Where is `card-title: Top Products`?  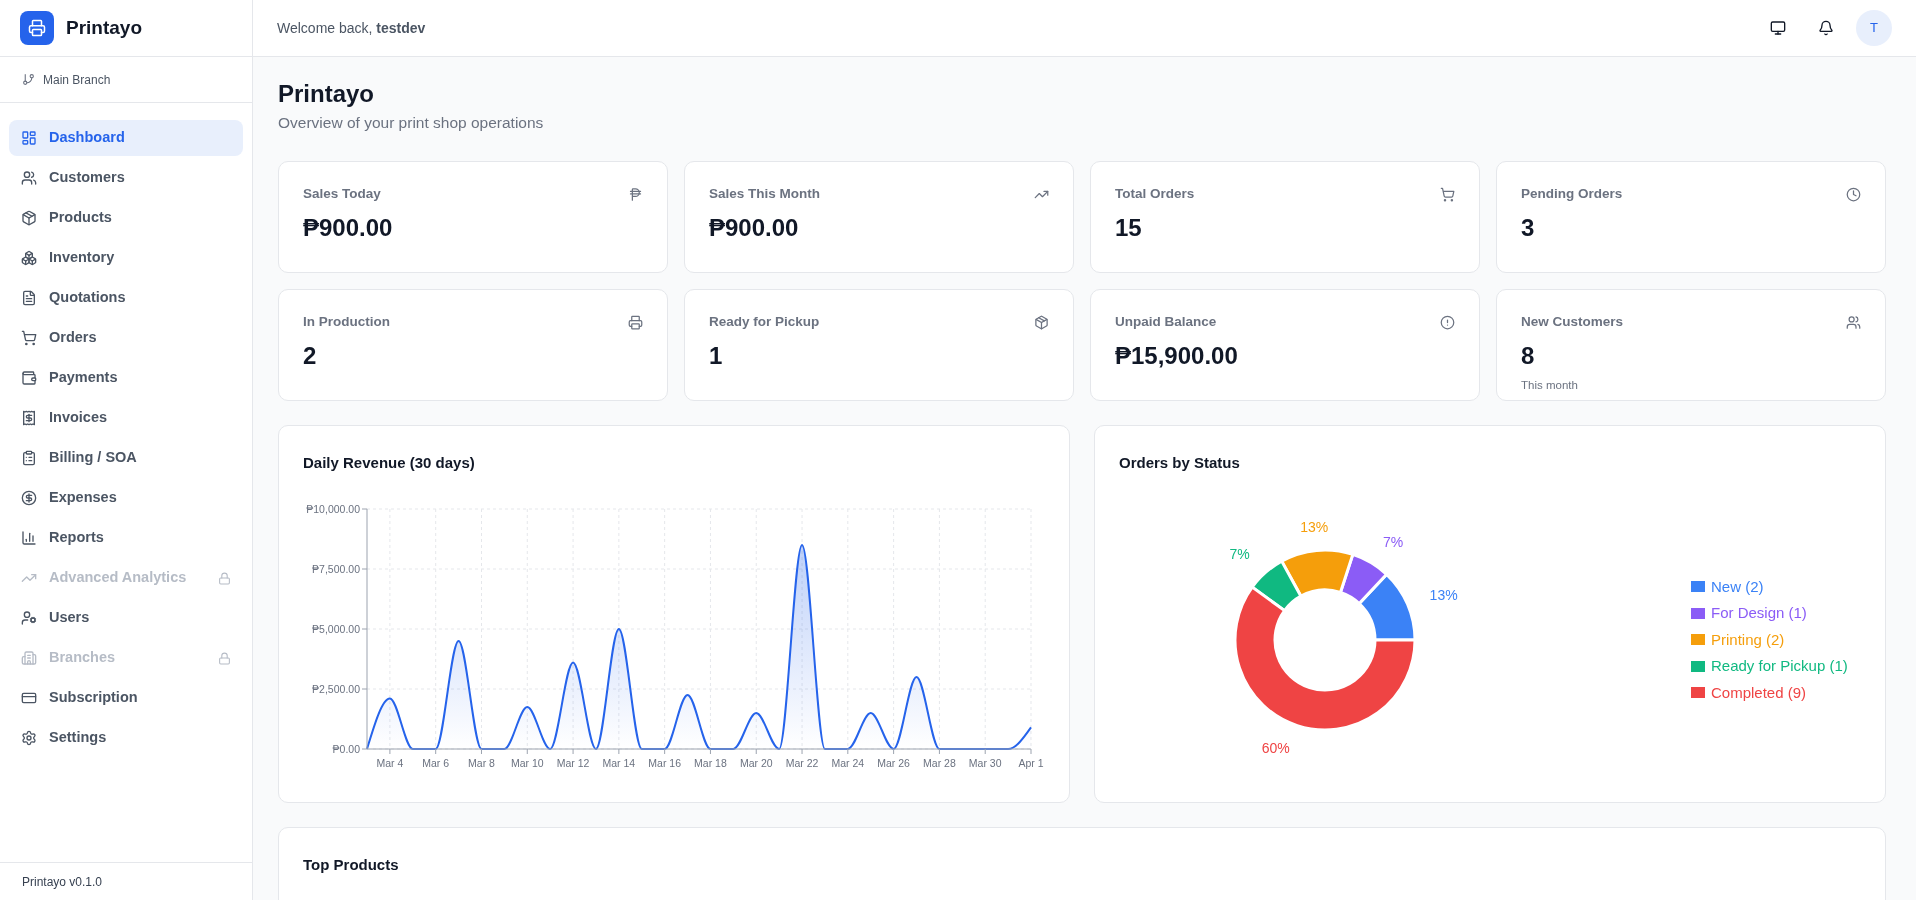 card-title: Top Products is located at coordinates (351, 865).